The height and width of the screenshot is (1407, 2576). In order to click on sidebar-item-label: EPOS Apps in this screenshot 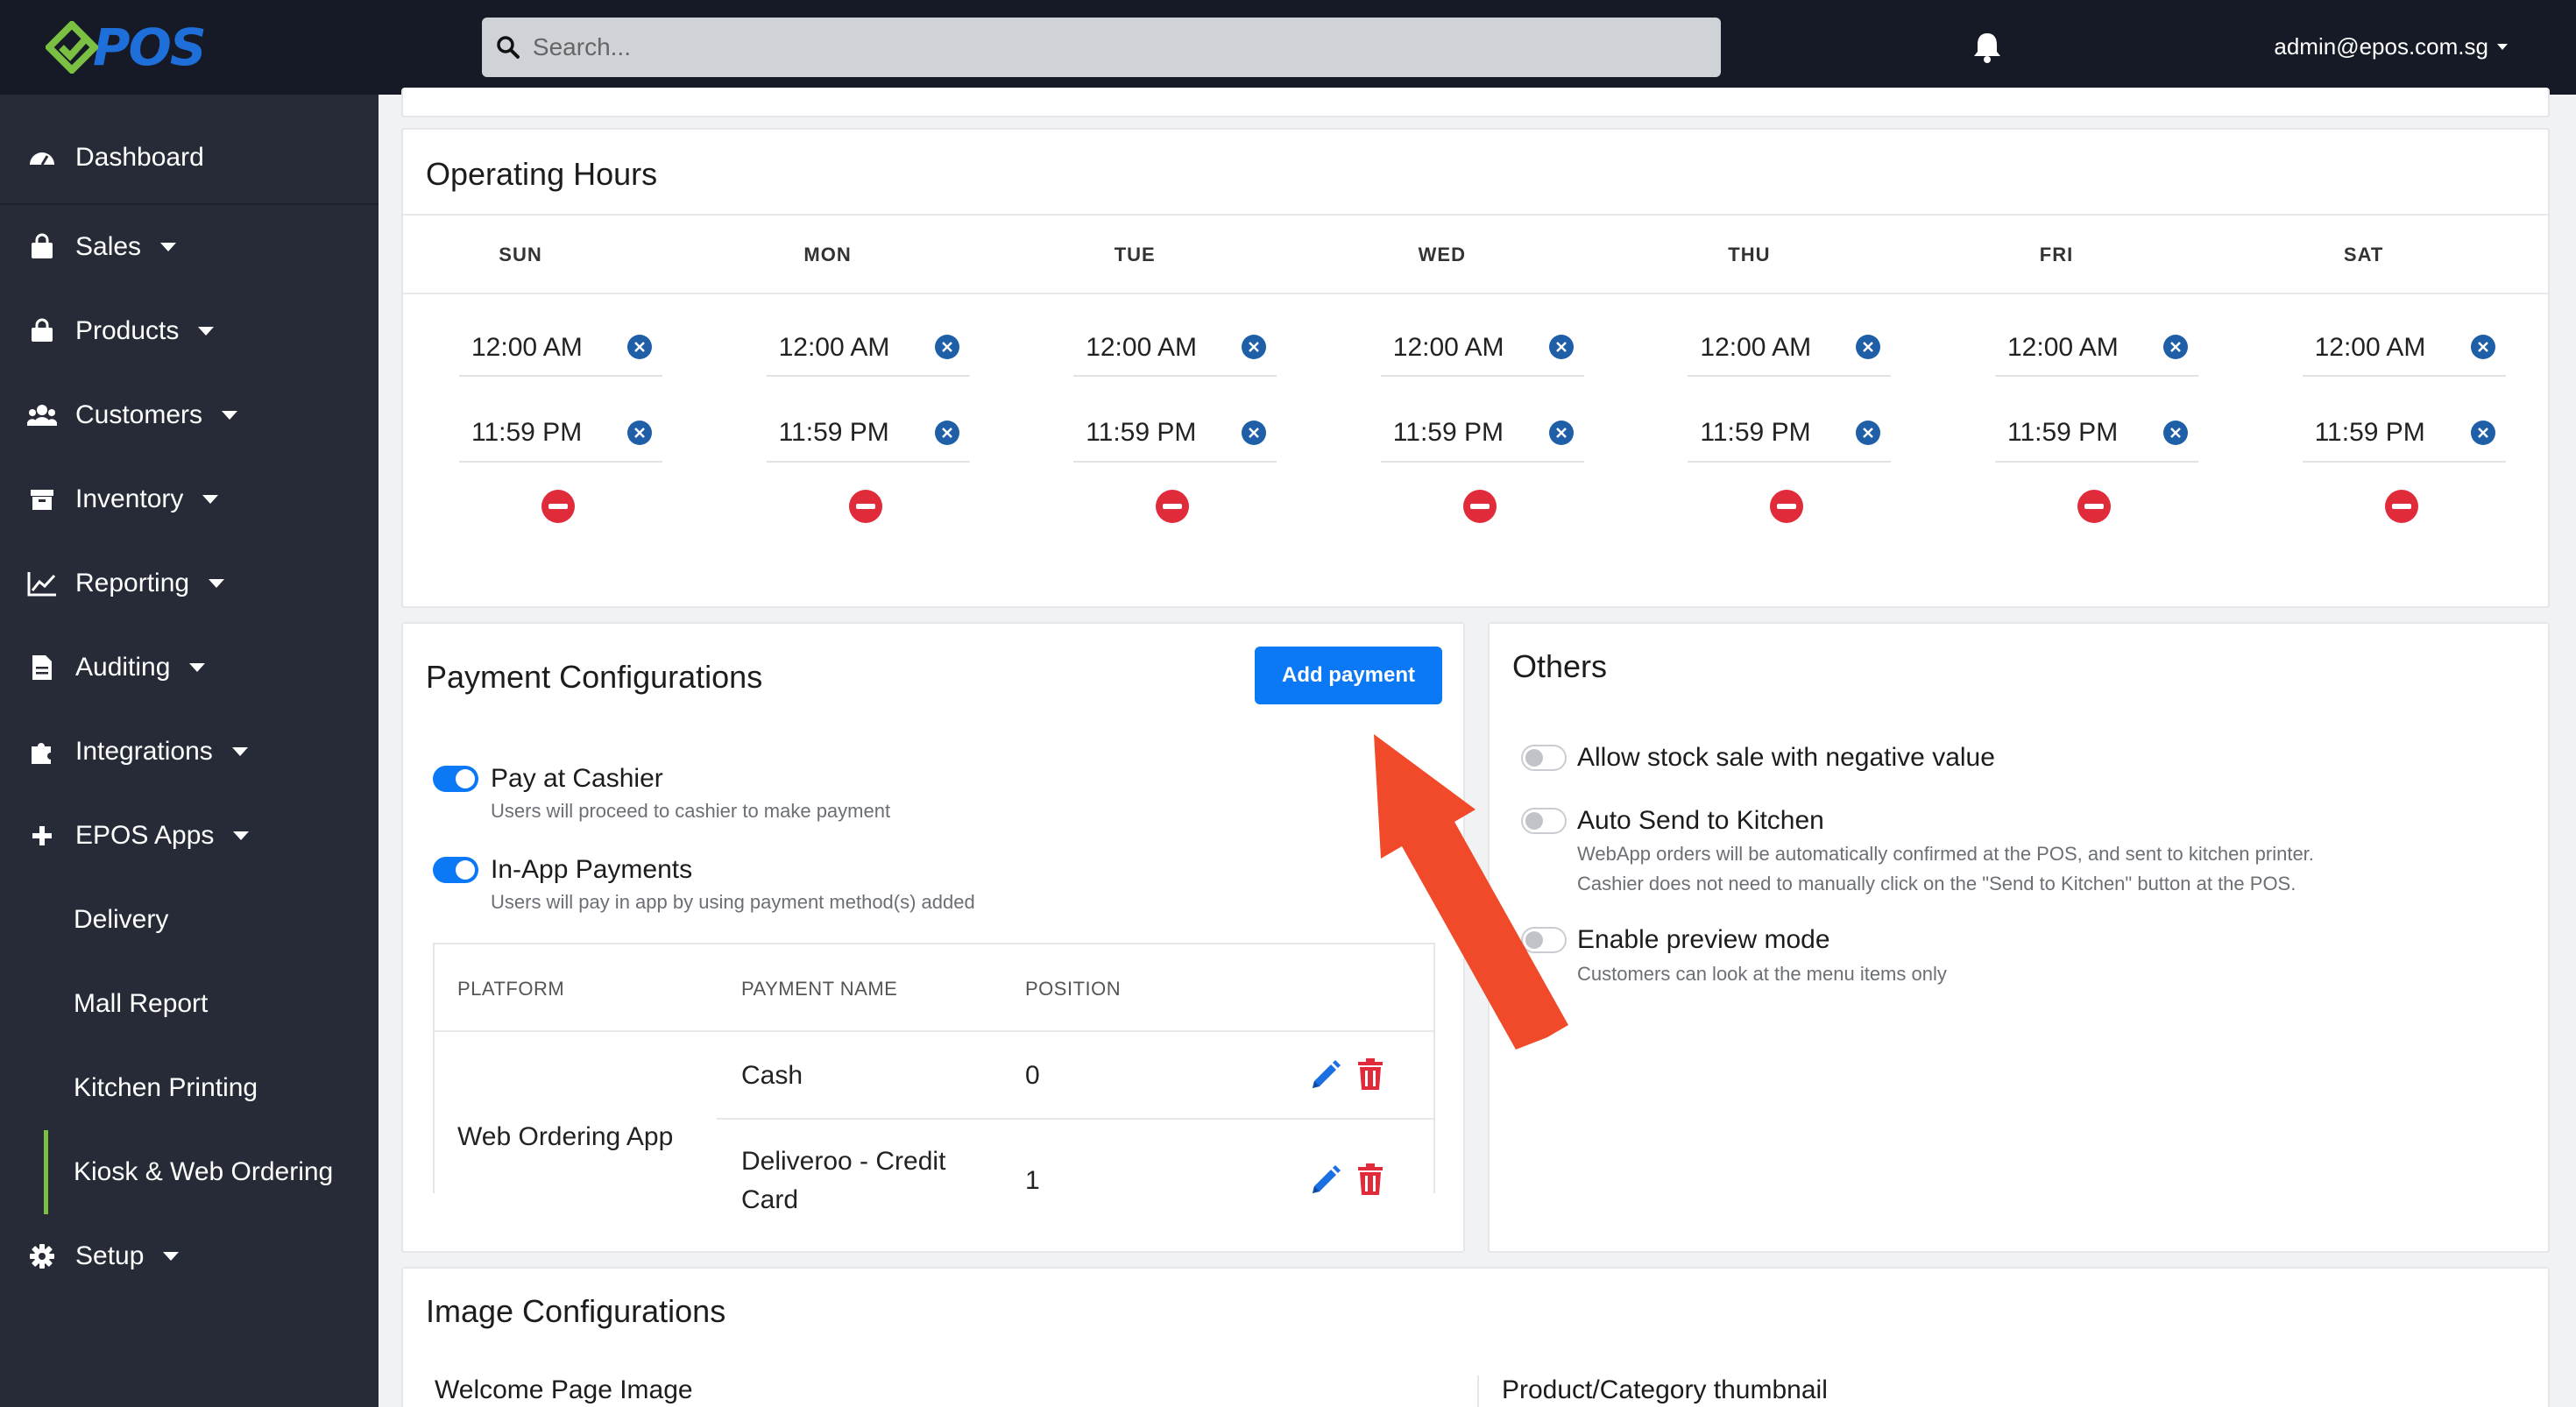, I will do `click(145, 835)`.